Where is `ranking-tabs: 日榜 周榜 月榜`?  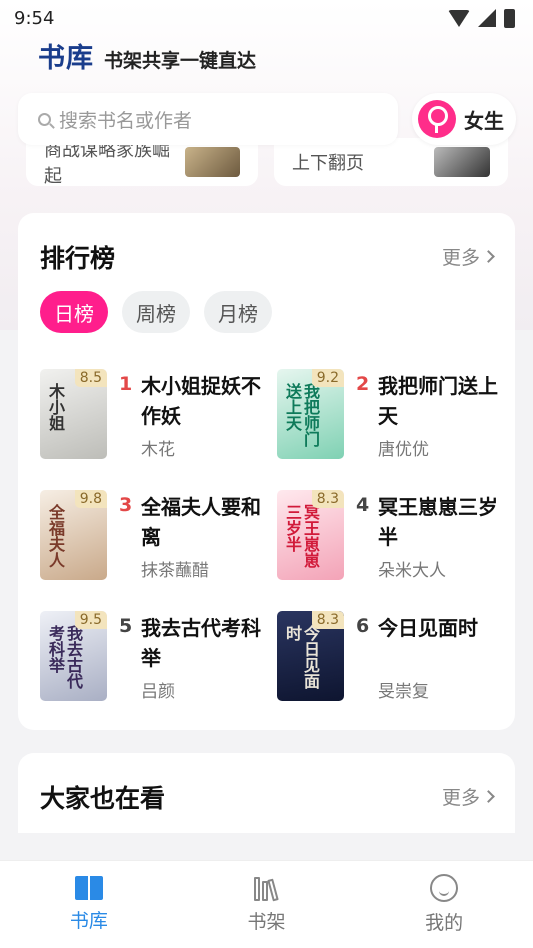 ranking-tabs: 日榜 周榜 月榜 is located at coordinates (156, 312).